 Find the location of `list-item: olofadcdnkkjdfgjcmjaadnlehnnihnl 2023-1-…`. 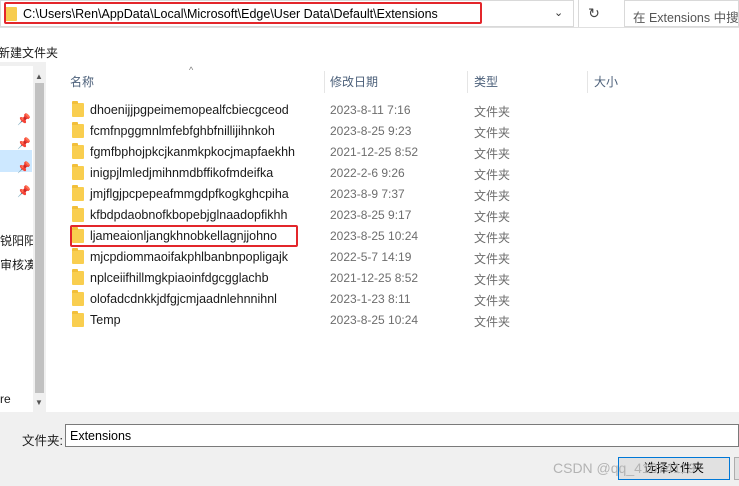

list-item: olofadcdnkkjdfgjcmjaadnlehnnihnl 2023-1-… is located at coordinates (392, 298).